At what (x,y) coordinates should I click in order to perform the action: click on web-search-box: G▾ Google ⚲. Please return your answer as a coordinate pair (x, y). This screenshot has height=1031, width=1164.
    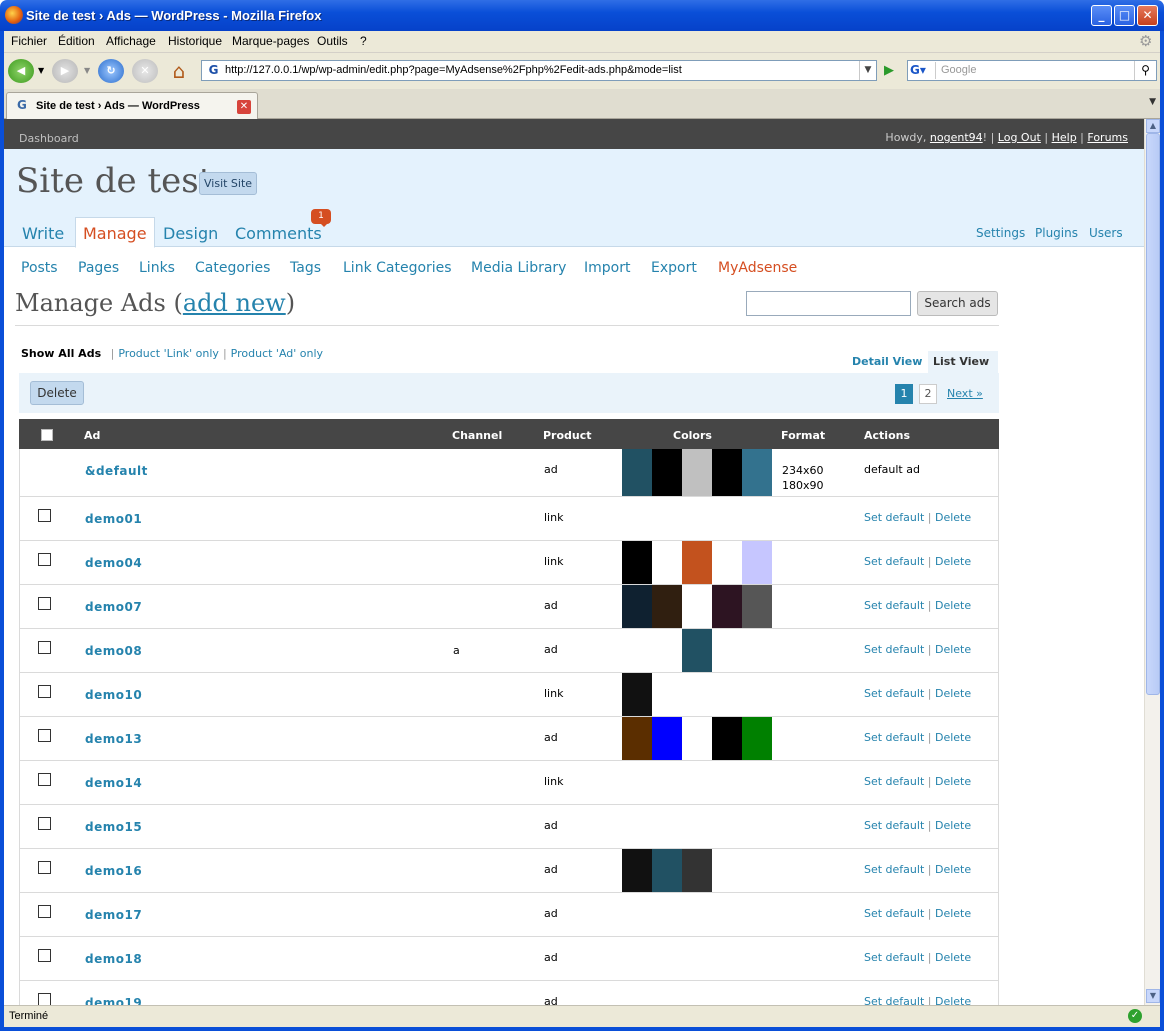
    Looking at the image, I should click on (1032, 70).